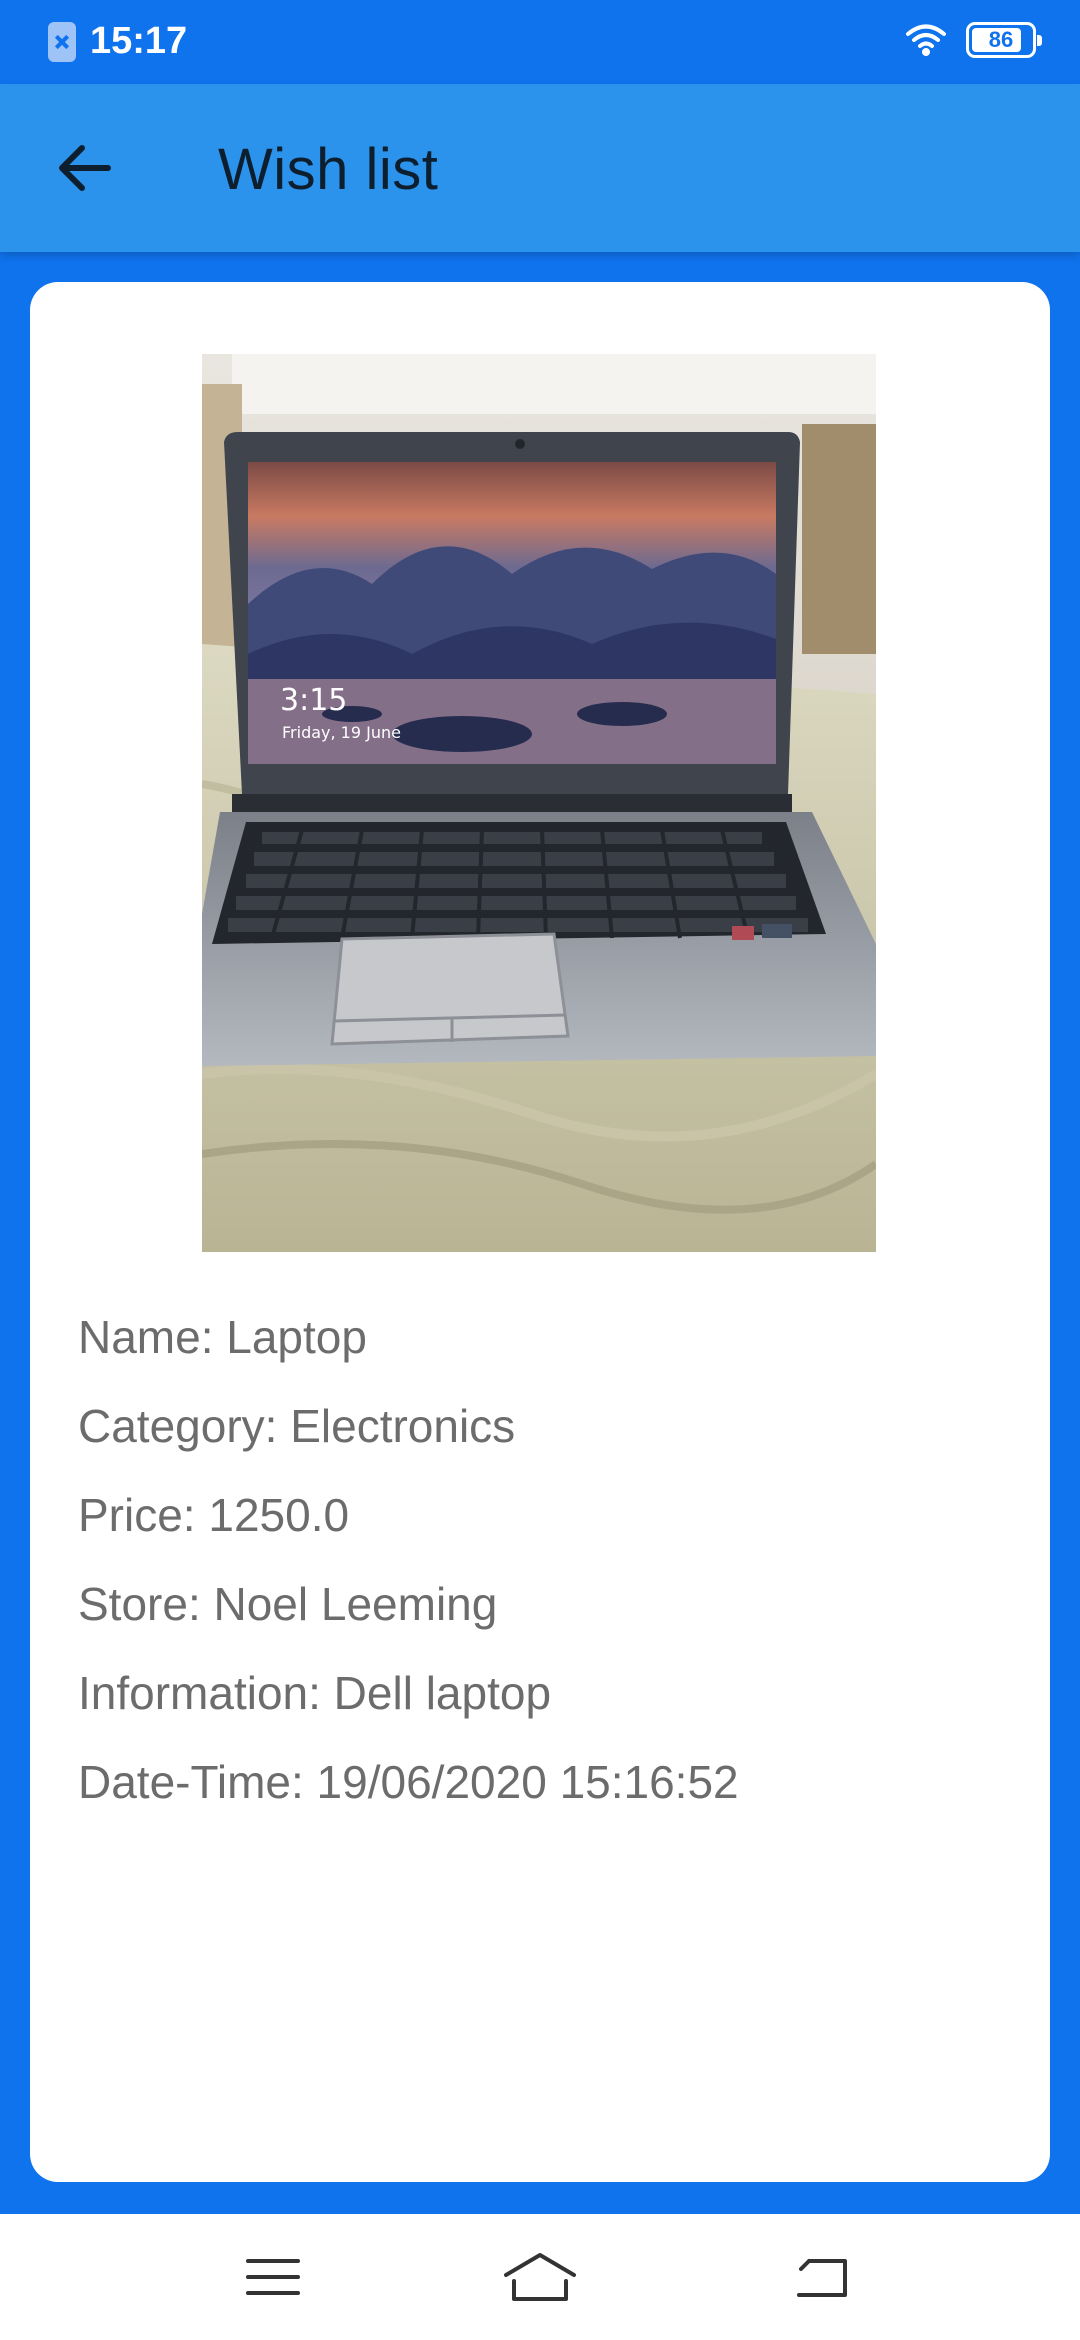 The image size is (1080, 2340). Describe the element at coordinates (214, 1515) in the screenshot. I see `item-price: Price: 1250.0` at that location.